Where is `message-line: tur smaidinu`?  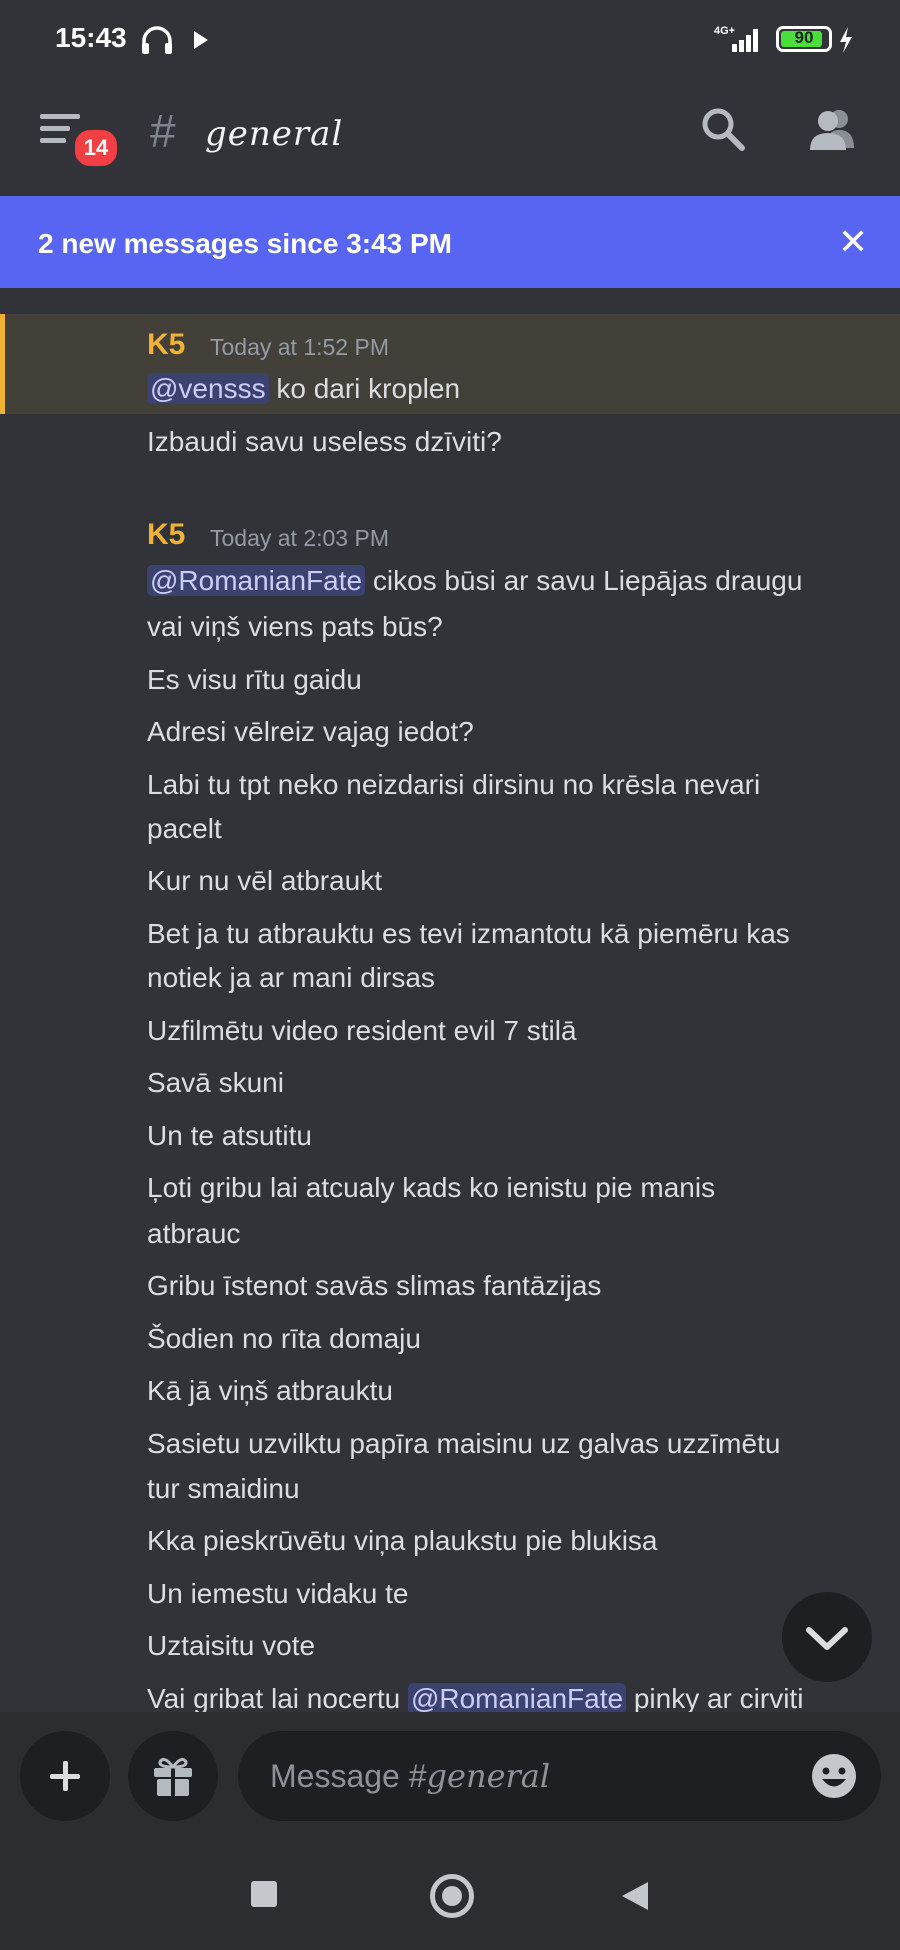
message-line: tur smaidinu is located at coordinates (223, 1488).